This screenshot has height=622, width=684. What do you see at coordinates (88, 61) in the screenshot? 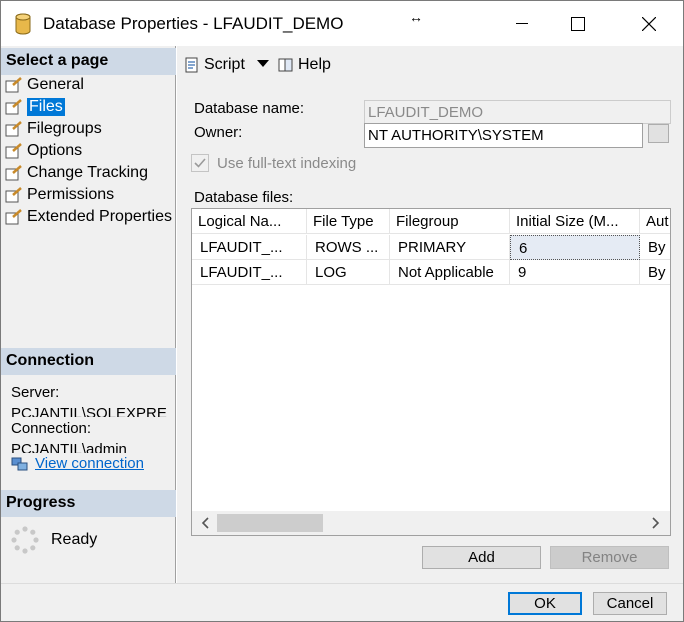
I see `select-page-header: Select a page` at bounding box center [88, 61].